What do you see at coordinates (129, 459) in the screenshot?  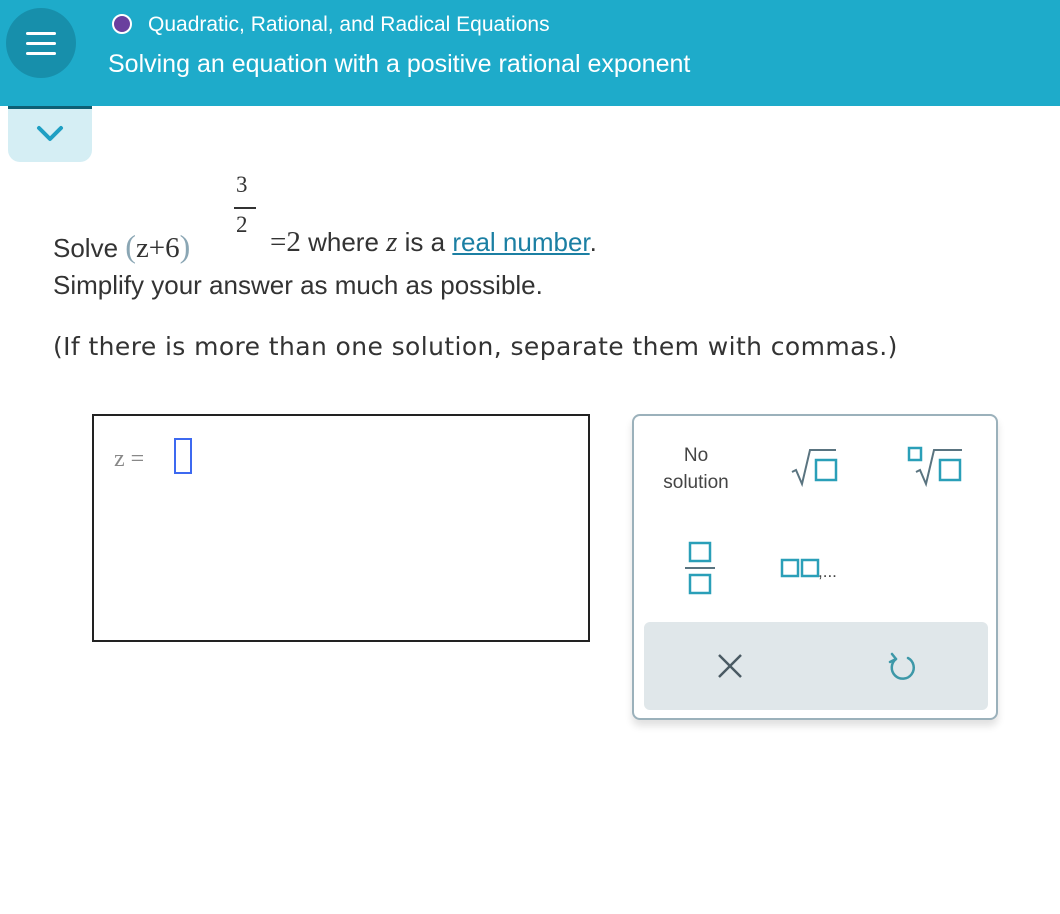 I see `answer-variable-label: z =` at bounding box center [129, 459].